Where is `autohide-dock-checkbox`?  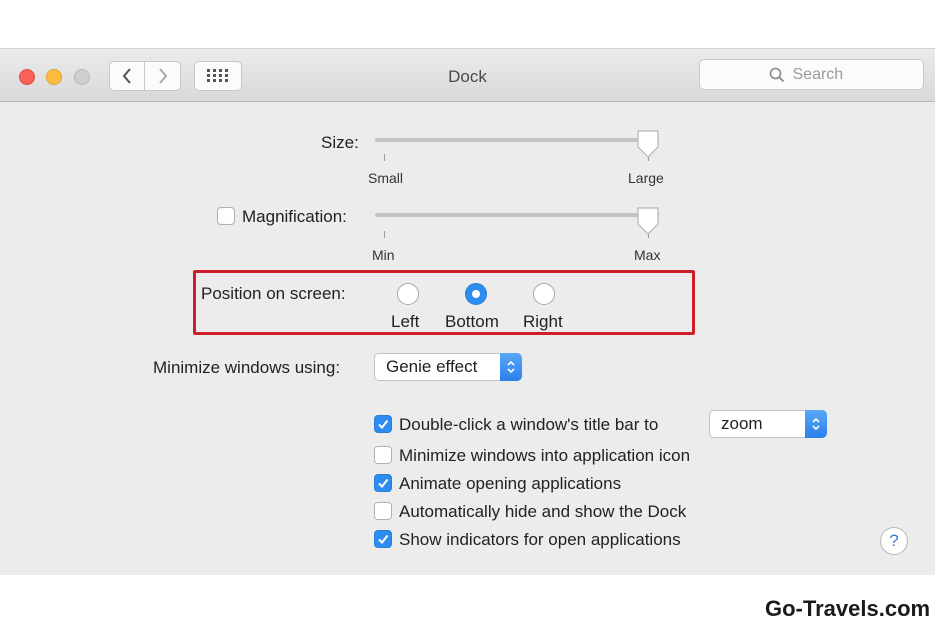
autohide-dock-checkbox is located at coordinates (383, 511).